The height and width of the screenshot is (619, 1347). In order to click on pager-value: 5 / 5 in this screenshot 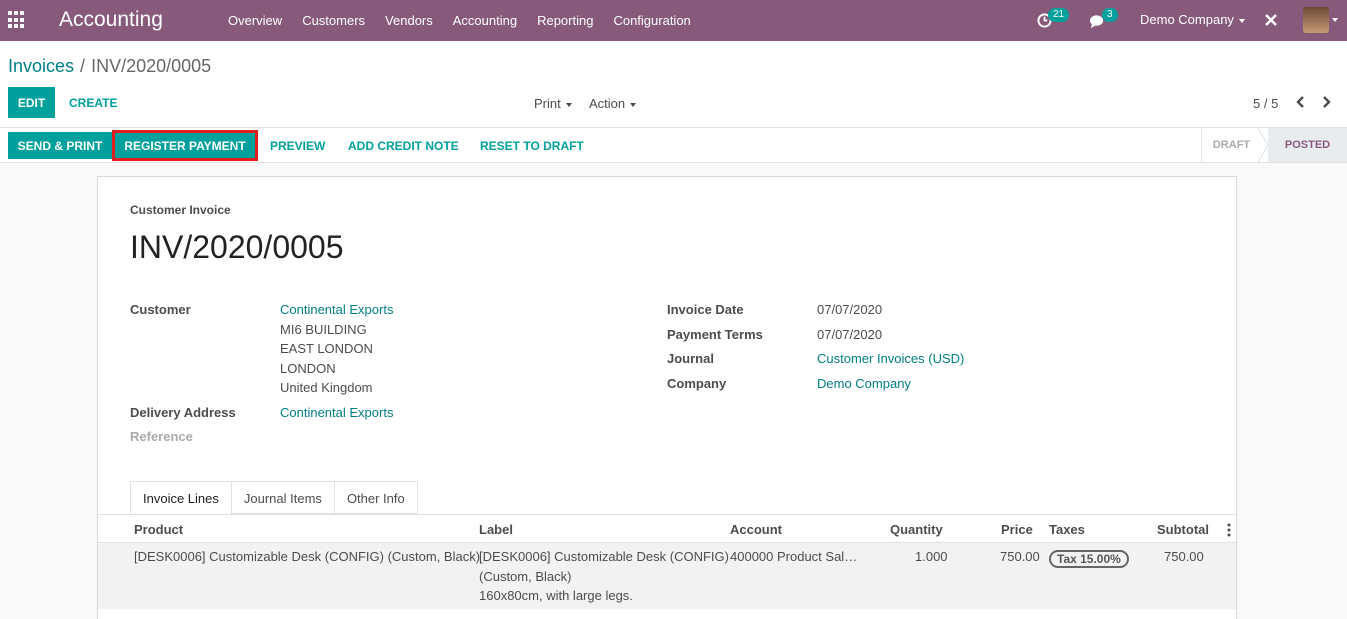, I will do `click(1265, 103)`.